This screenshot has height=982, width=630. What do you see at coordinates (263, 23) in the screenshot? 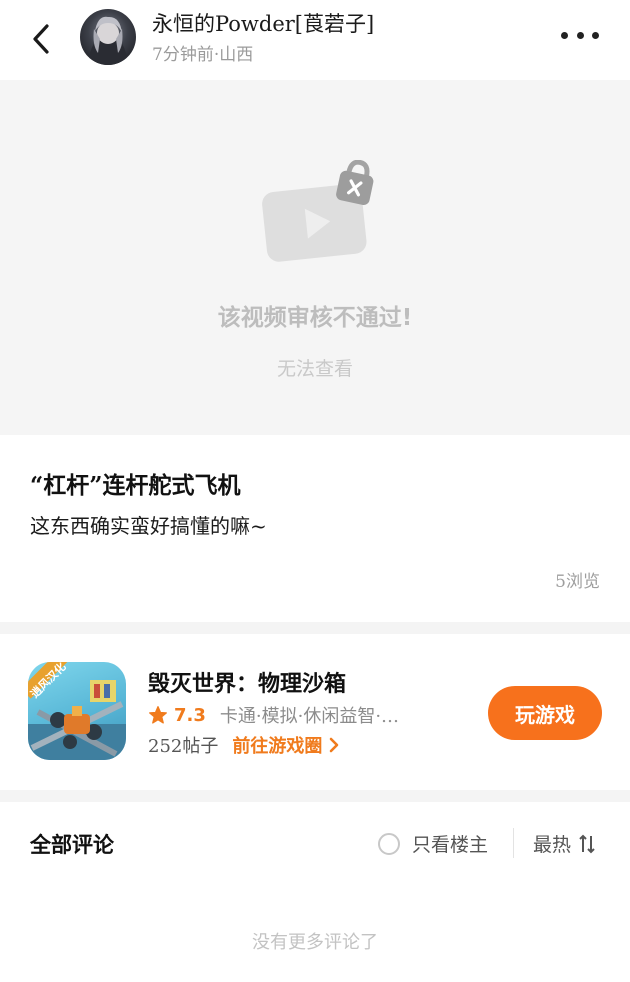
I see `username: 永恒的Powder[莨菪子]` at bounding box center [263, 23].